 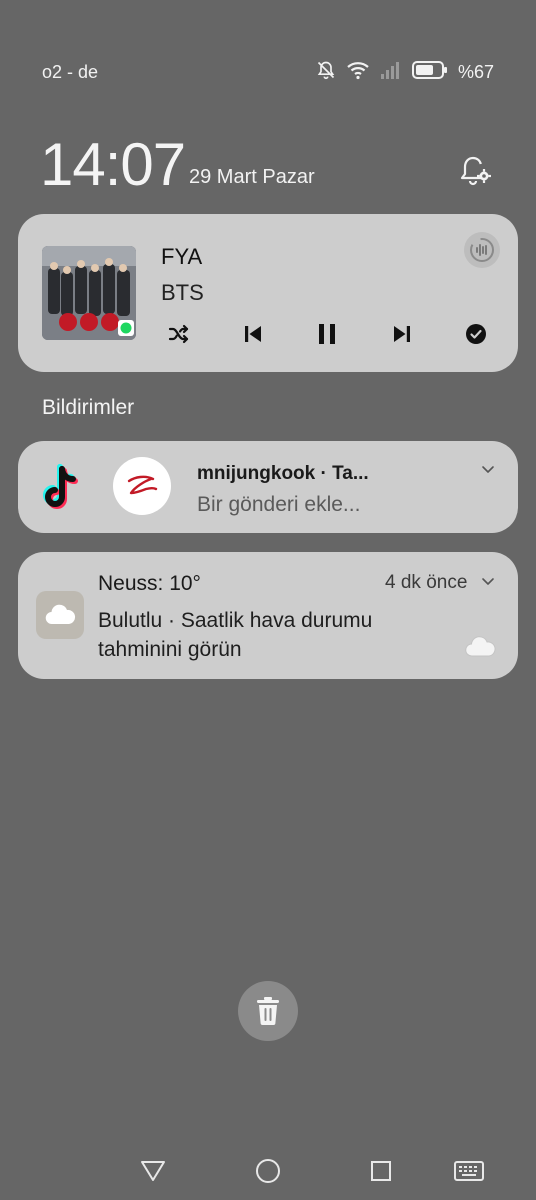 I want to click on keyboard-button, so click(x=469, y=1171).